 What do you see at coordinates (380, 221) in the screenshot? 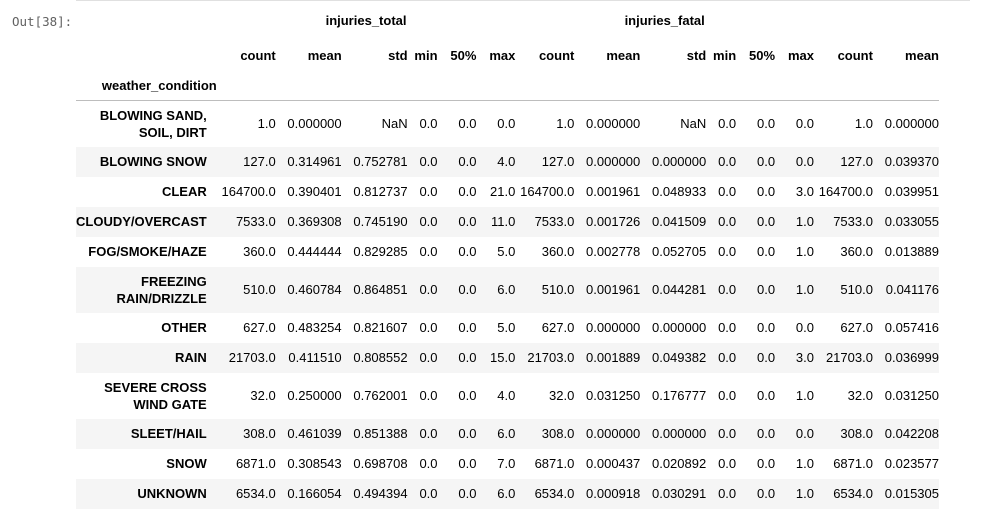
I see `table-cell: 0.745190` at bounding box center [380, 221].